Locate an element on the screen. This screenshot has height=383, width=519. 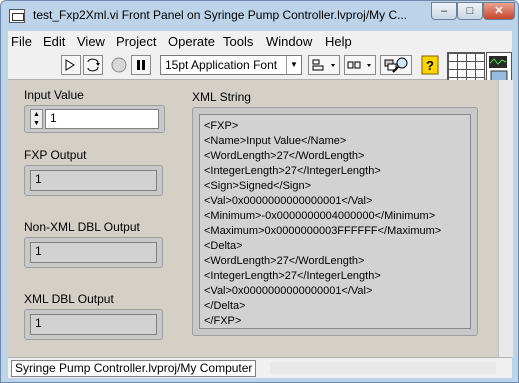
menu-file: File is located at coordinates (21, 41).